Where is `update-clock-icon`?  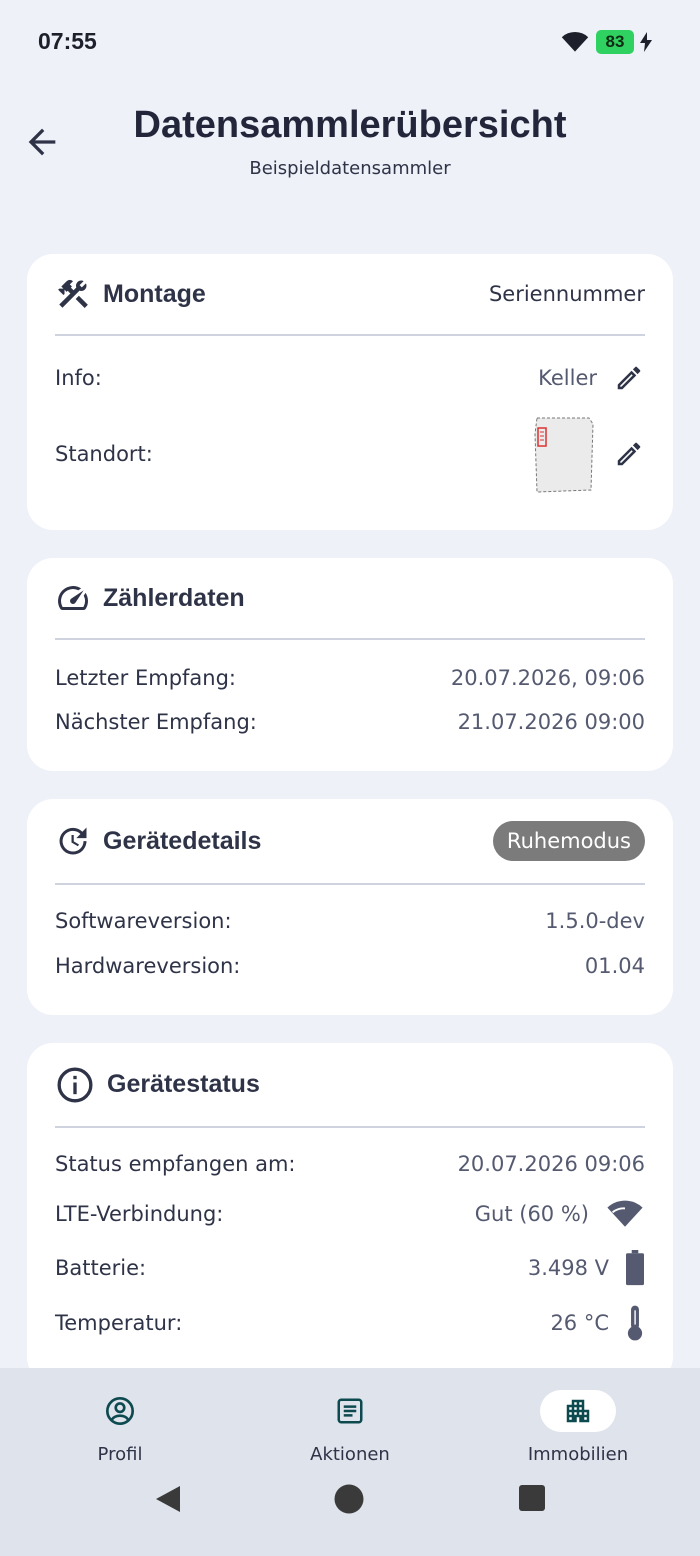 update-clock-icon is located at coordinates (73, 841).